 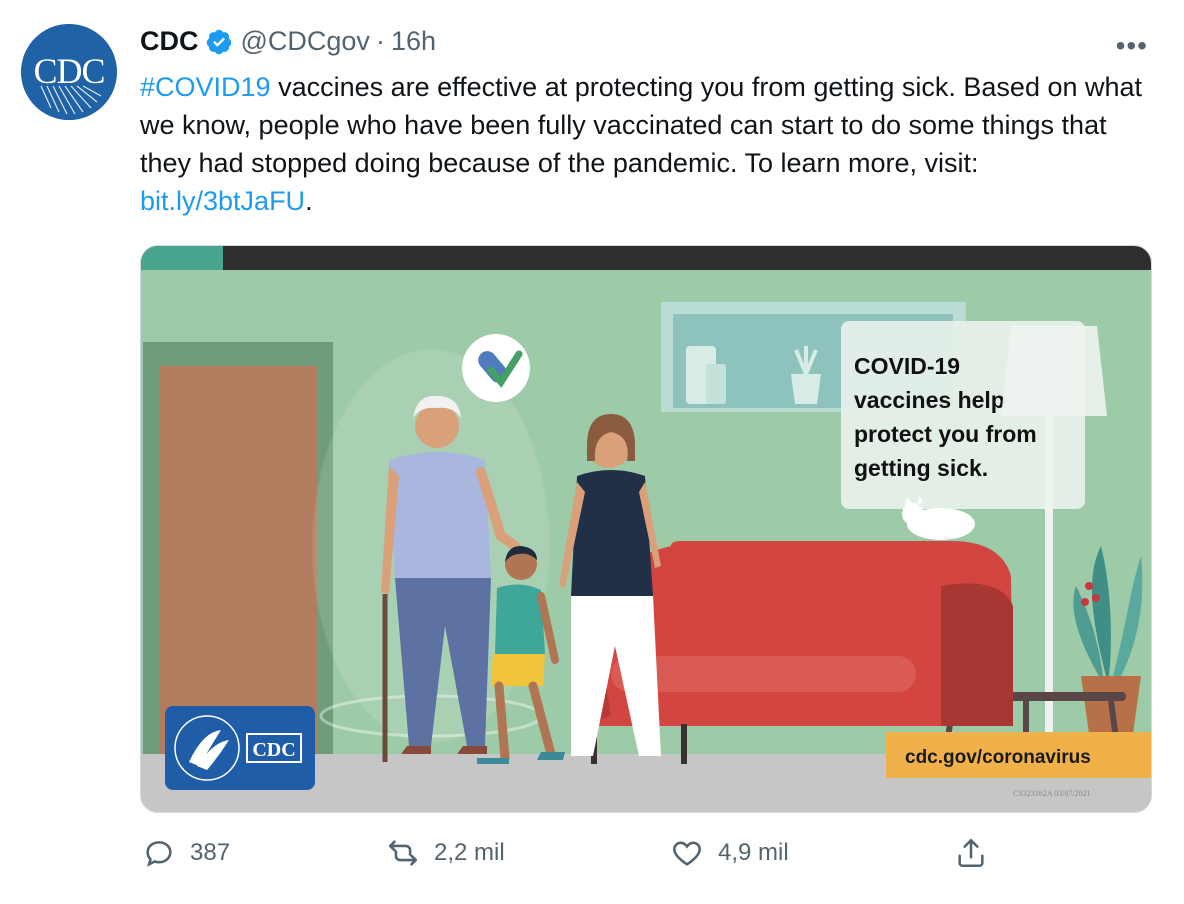 I want to click on share-icon, so click(x=971, y=853).